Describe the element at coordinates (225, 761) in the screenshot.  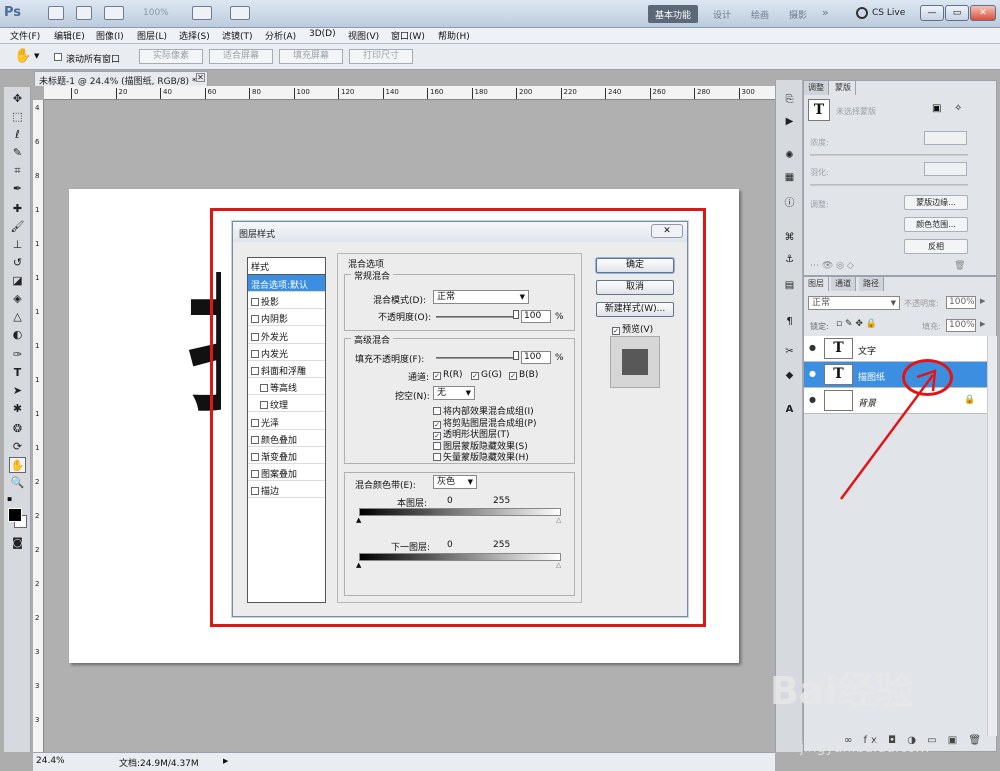
I see `status-menu-arrow-icon: ▶` at that location.